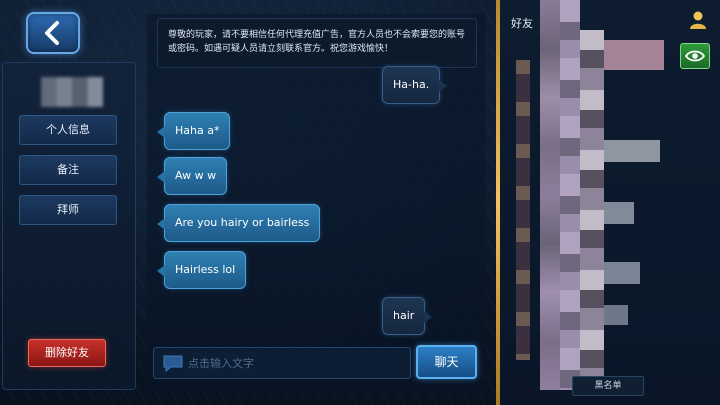 This screenshot has width=720, height=405. What do you see at coordinates (192, 176) in the screenshot?
I see `message-bubble-incoming: Aw w w` at bounding box center [192, 176].